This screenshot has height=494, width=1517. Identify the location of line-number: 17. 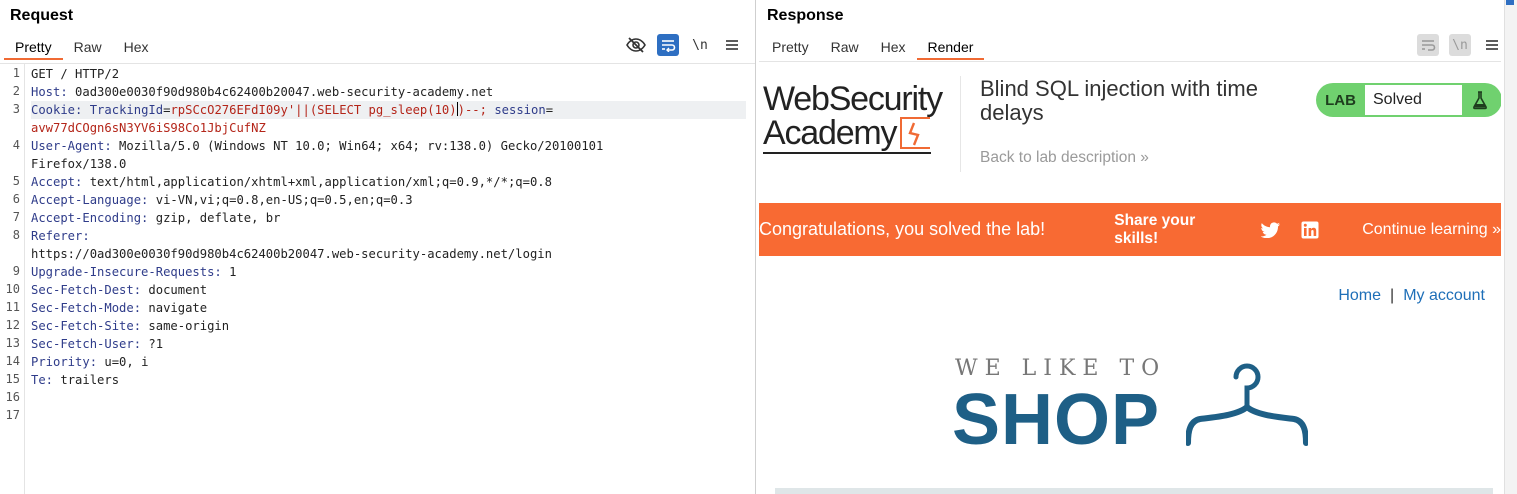
(12, 415).